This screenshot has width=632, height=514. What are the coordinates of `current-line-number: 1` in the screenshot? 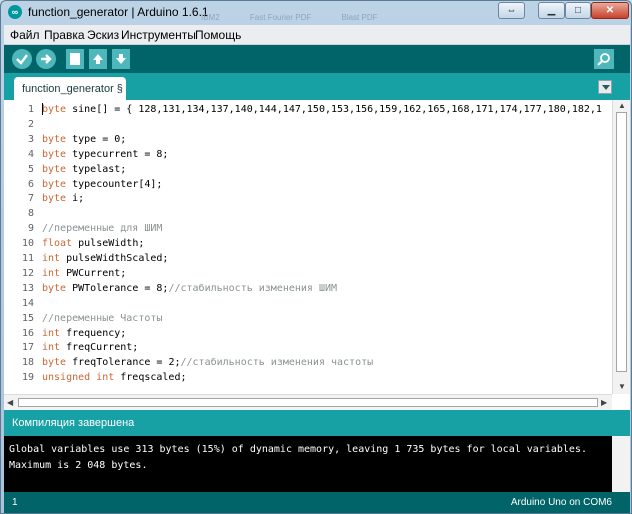 It's located at (15, 502).